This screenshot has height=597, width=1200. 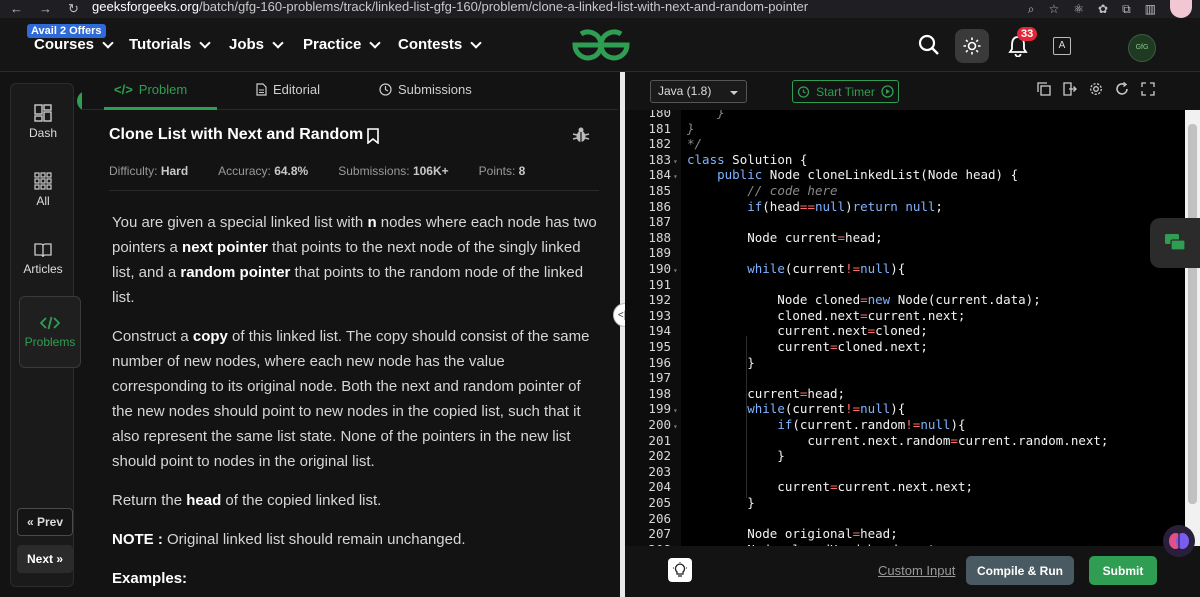 I want to click on custom-input-link: Custom Input, so click(x=916, y=570).